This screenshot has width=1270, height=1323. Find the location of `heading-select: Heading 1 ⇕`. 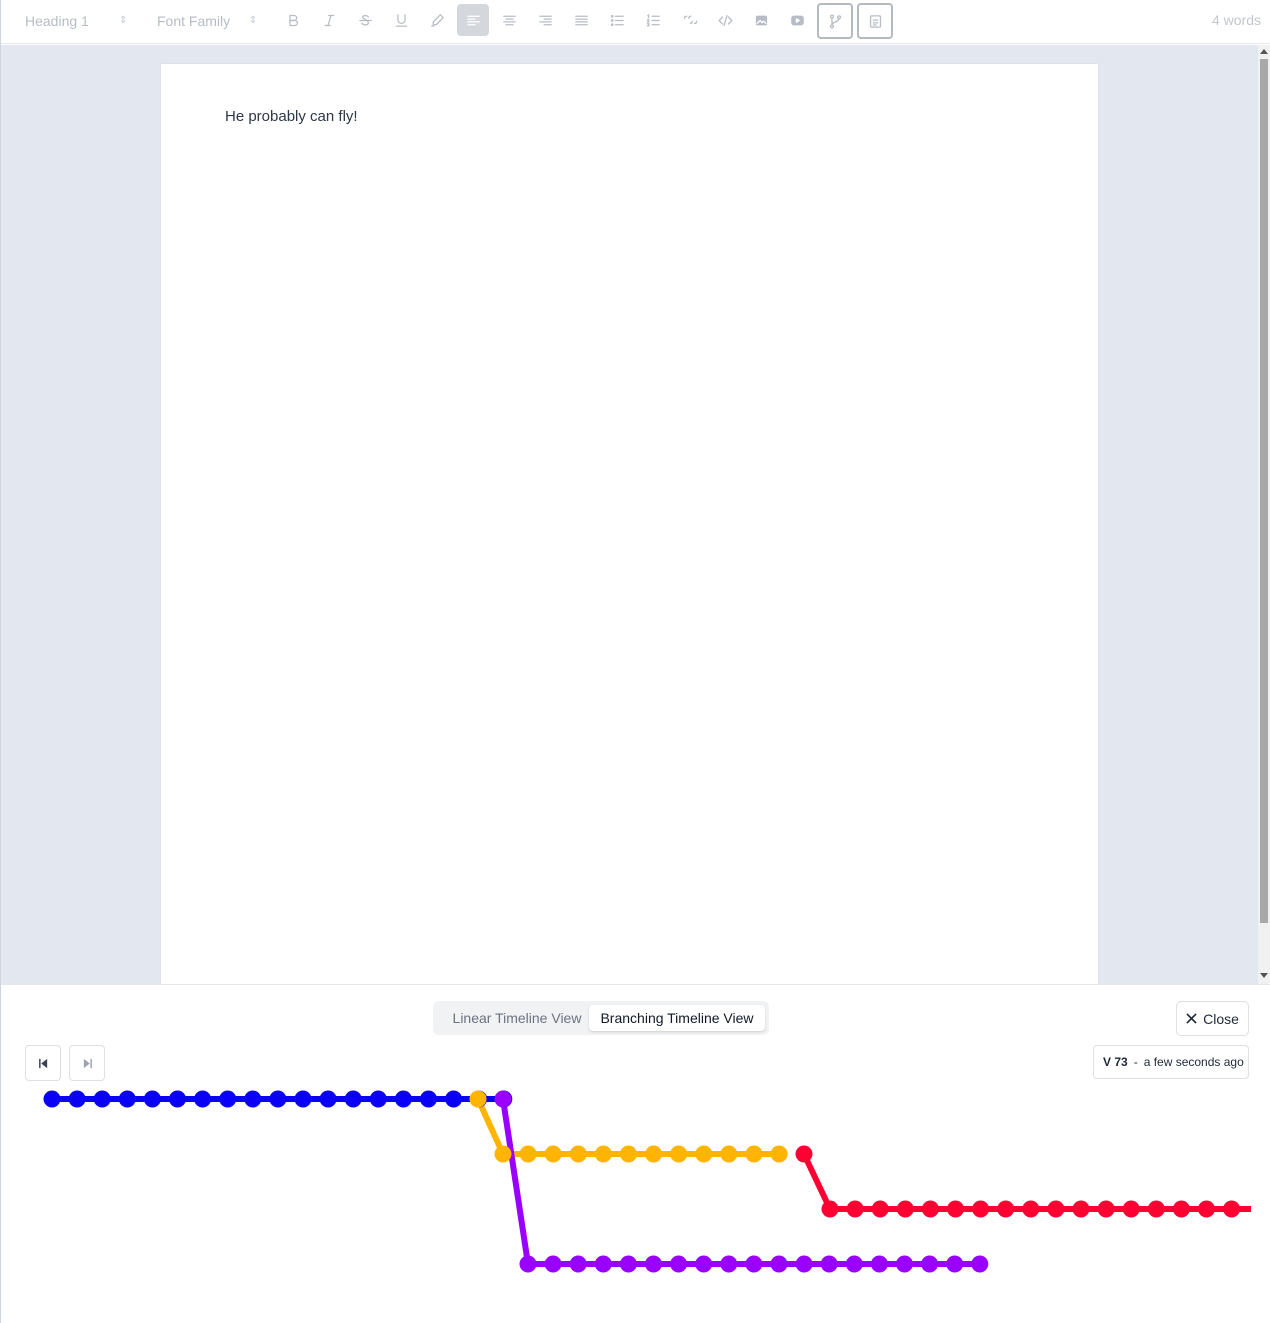

heading-select: Heading 1 ⇕ is located at coordinates (77, 21).